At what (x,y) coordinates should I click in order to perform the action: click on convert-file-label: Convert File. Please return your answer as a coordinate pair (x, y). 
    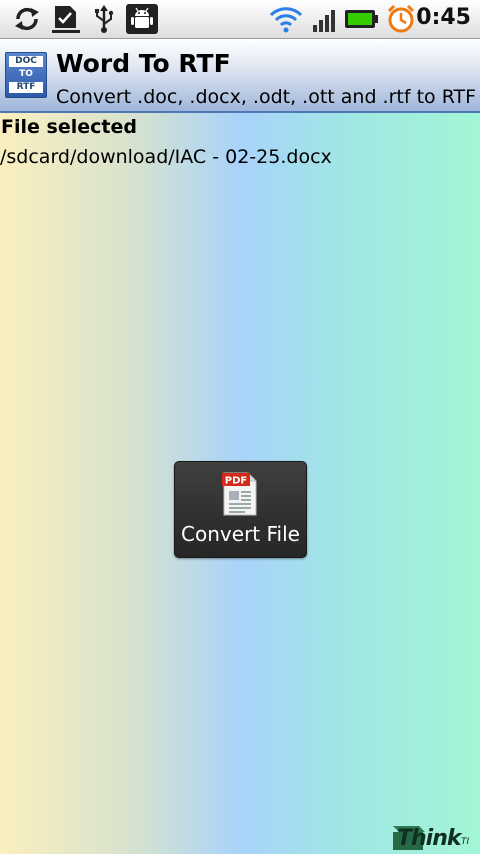
    Looking at the image, I should click on (240, 534).